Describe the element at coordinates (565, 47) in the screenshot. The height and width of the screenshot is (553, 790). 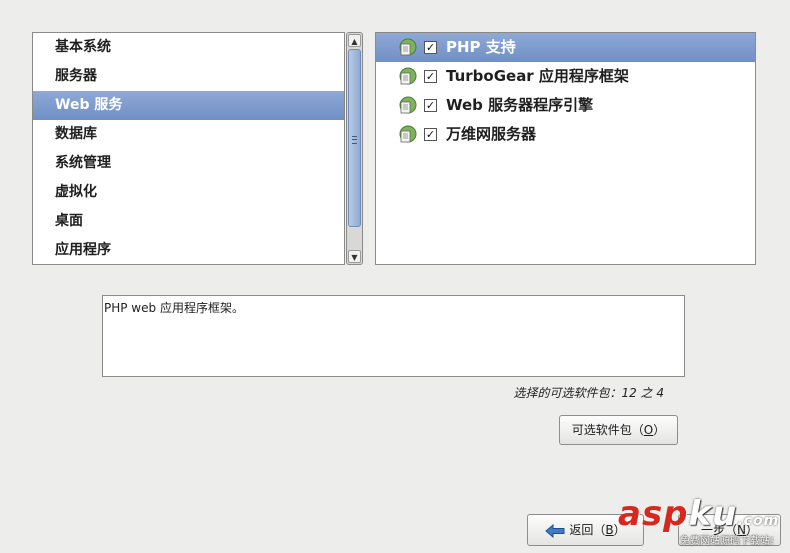
I see `package-row: ✓ PHP 支持` at that location.